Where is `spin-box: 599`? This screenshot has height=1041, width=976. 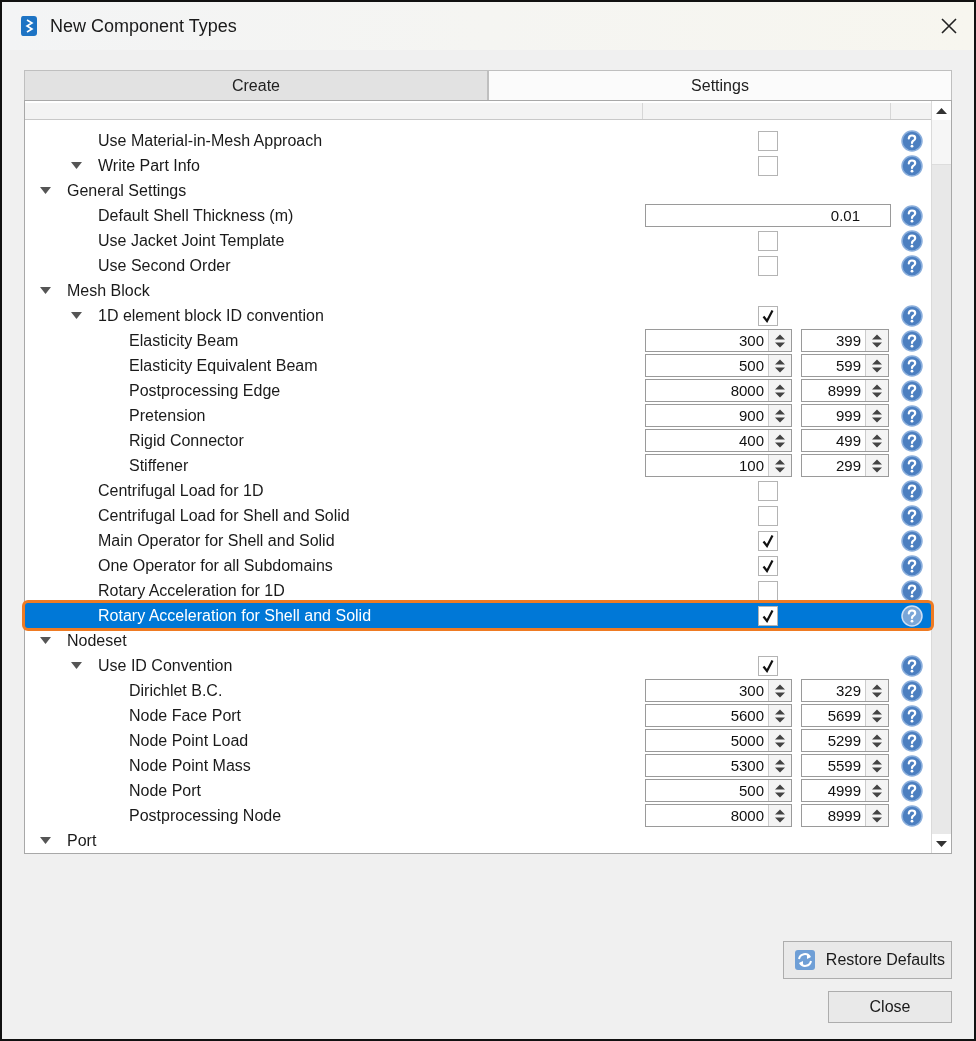
spin-box: 599 is located at coordinates (845, 365).